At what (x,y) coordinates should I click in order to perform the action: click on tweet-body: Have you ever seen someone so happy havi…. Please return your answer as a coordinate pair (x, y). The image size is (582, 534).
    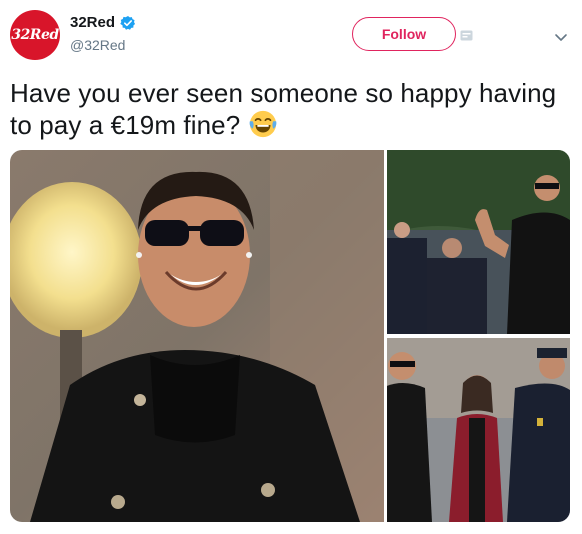
    Looking at the image, I should click on (283, 109).